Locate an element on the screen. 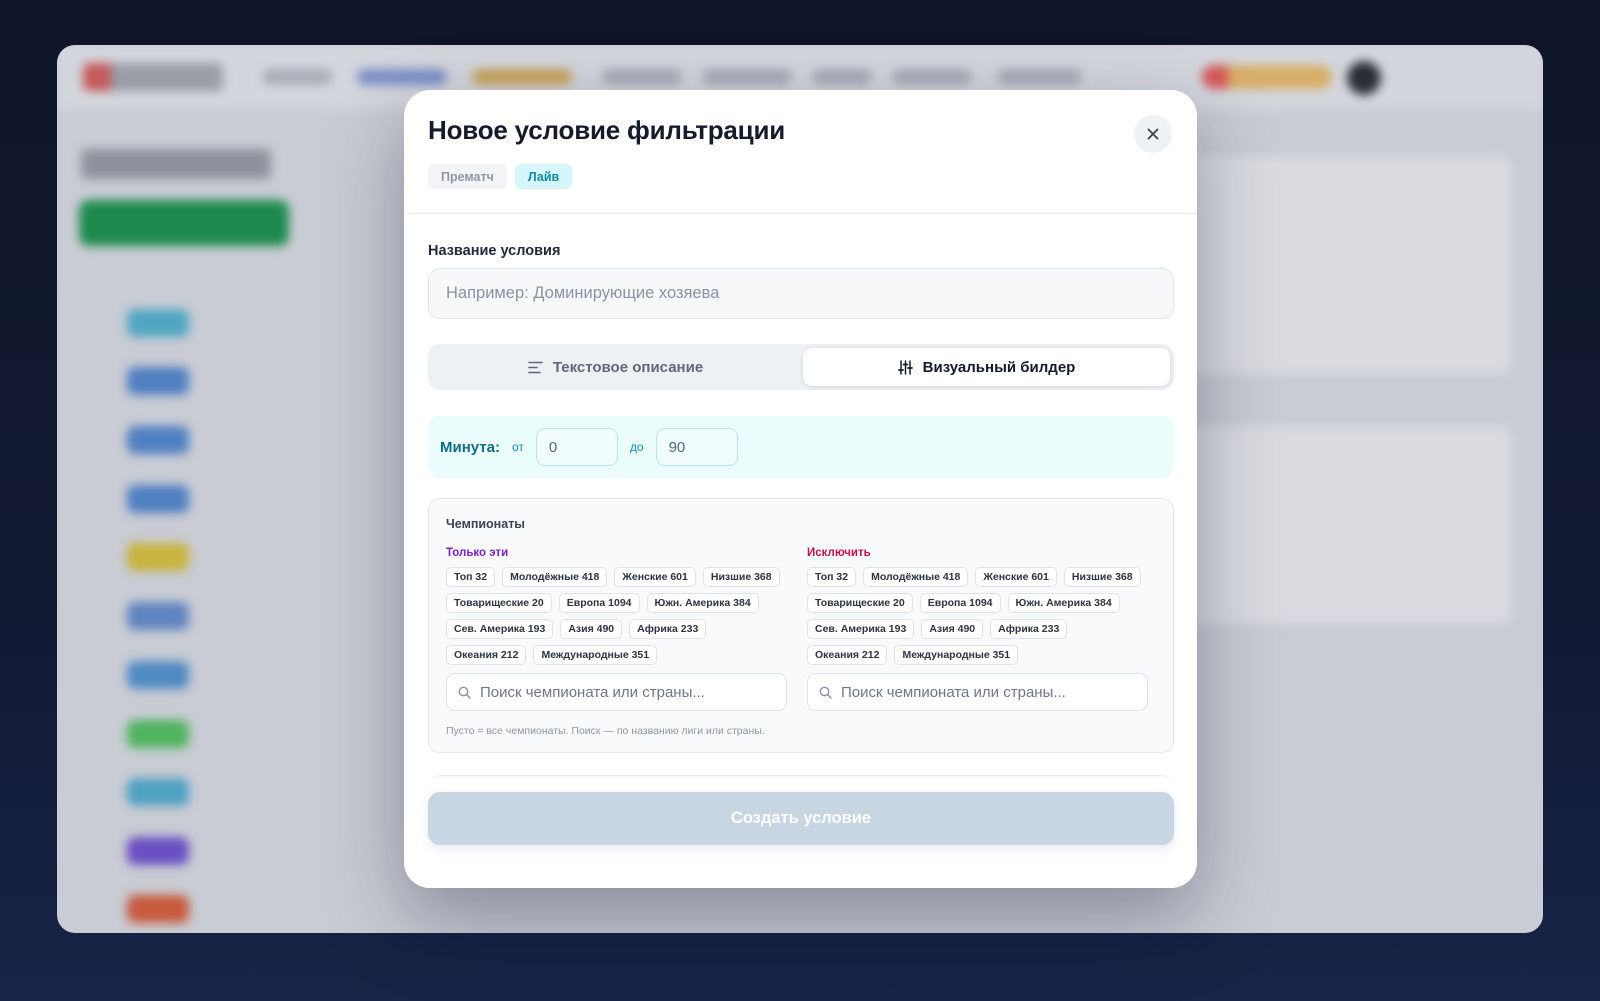 The height and width of the screenshot is (1001, 1600). sliders-icon is located at coordinates (905, 367).